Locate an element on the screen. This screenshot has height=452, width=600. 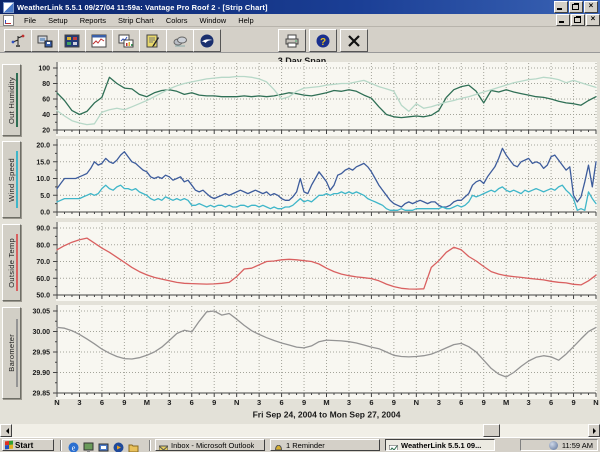
noaa-logo-button is located at coordinates (207, 40).